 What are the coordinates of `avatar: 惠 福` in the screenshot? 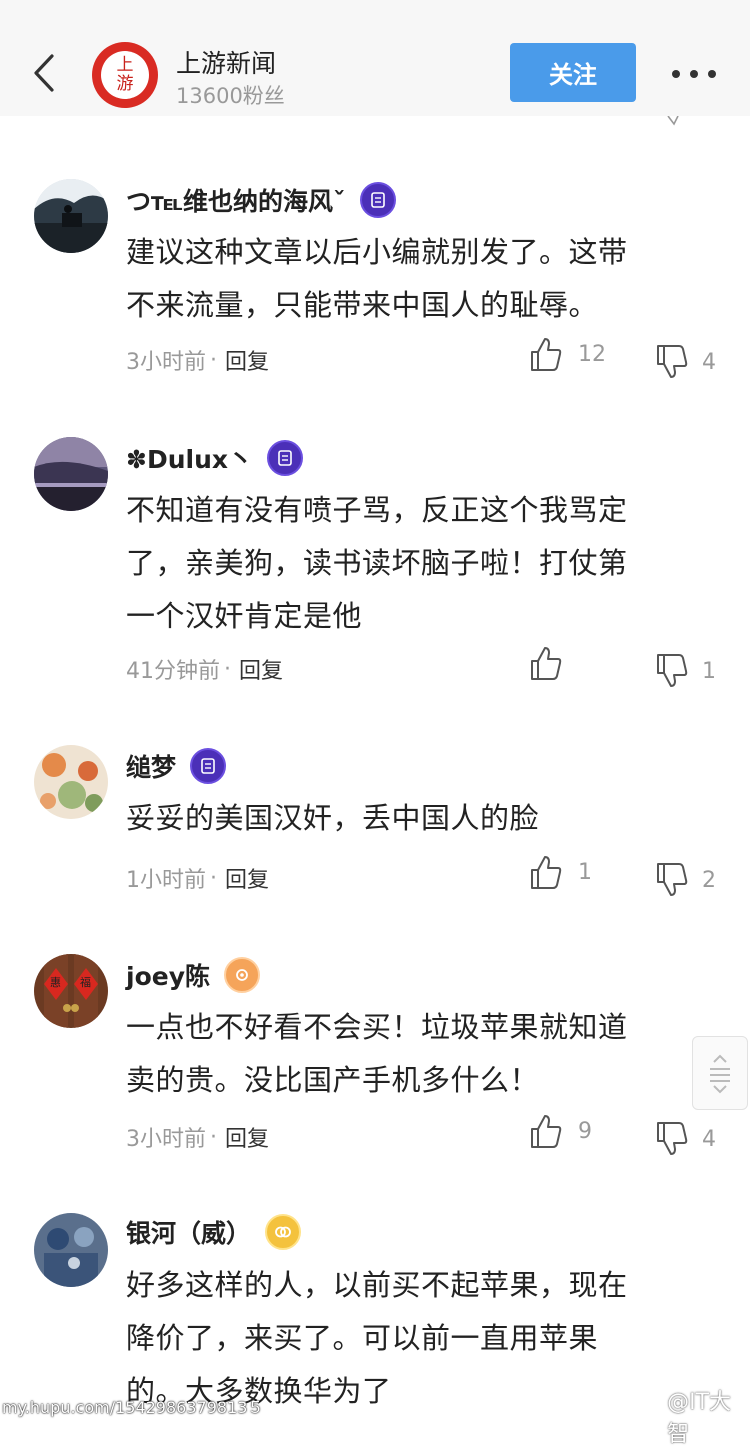 It's located at (71, 991).